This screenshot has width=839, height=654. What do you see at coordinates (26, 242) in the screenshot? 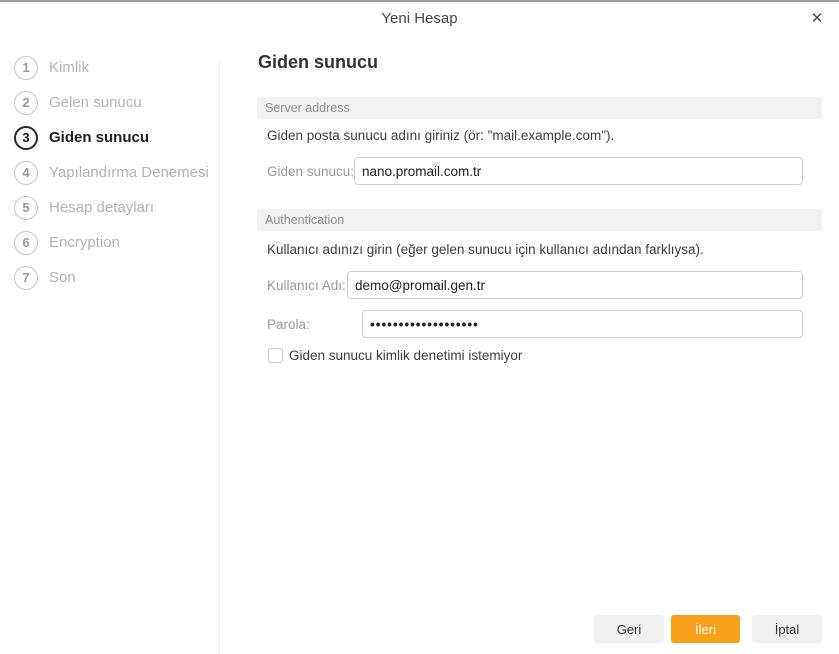
I see `step-number-circle: 6` at bounding box center [26, 242].